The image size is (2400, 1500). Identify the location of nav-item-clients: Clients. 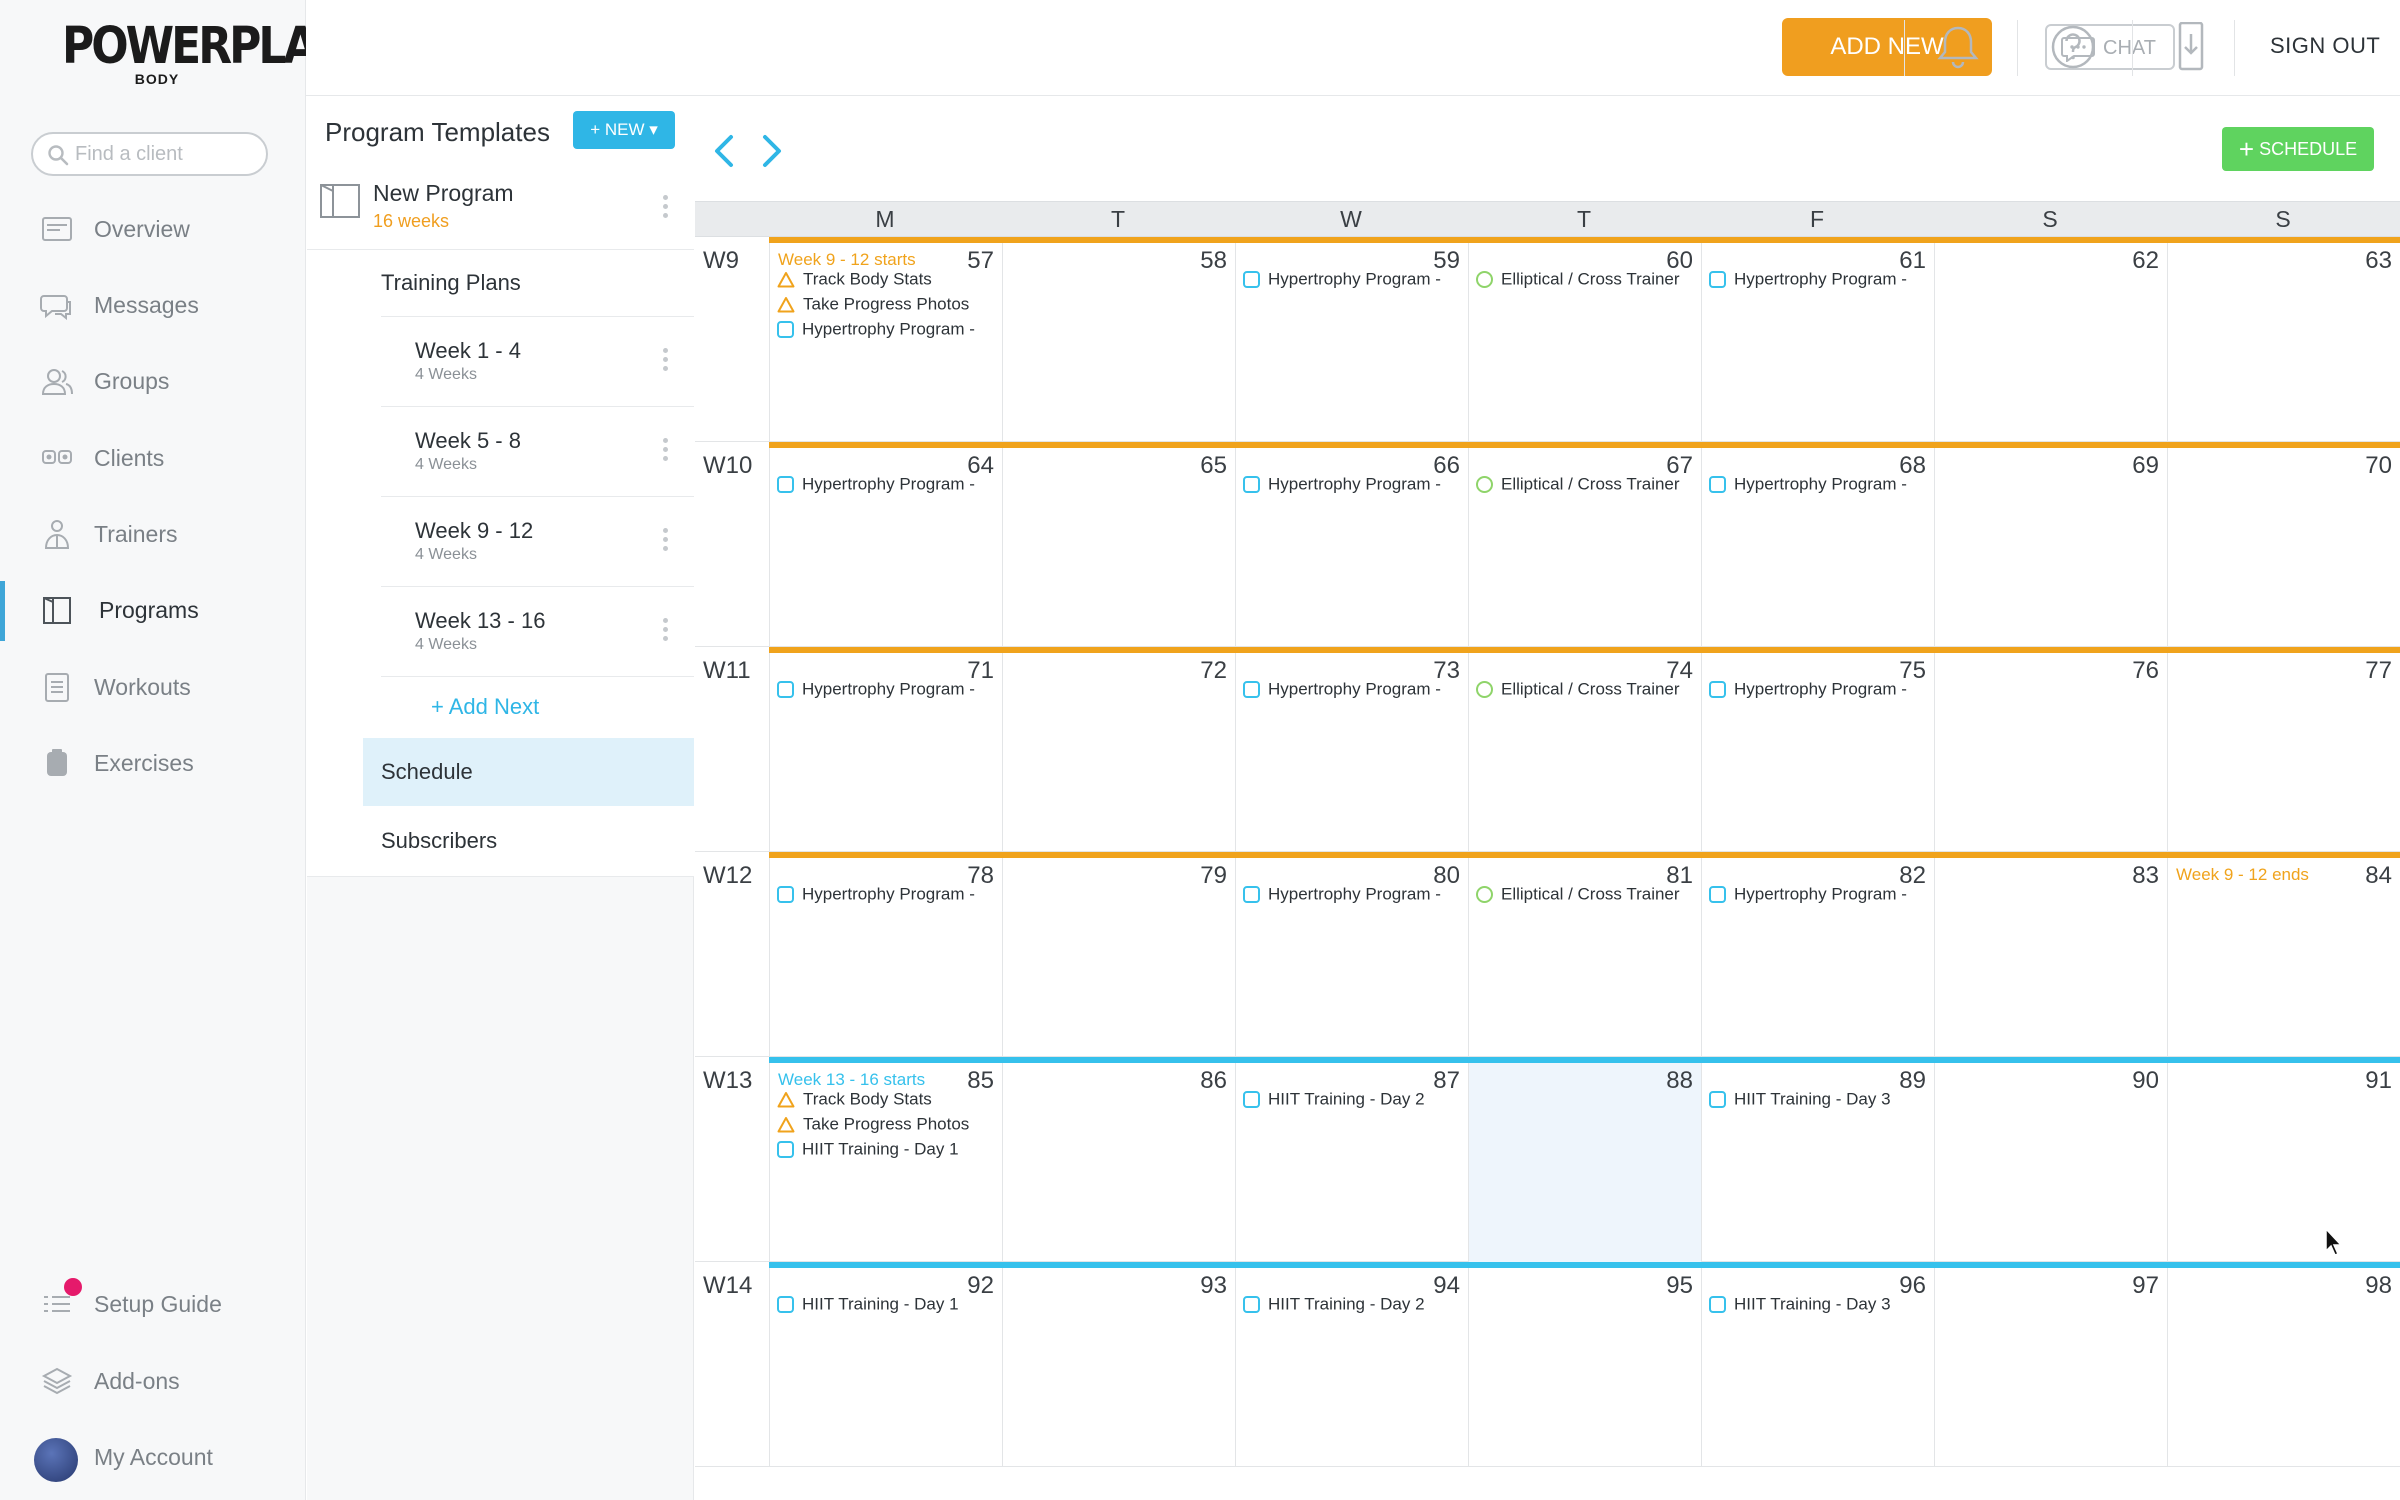
(153, 459).